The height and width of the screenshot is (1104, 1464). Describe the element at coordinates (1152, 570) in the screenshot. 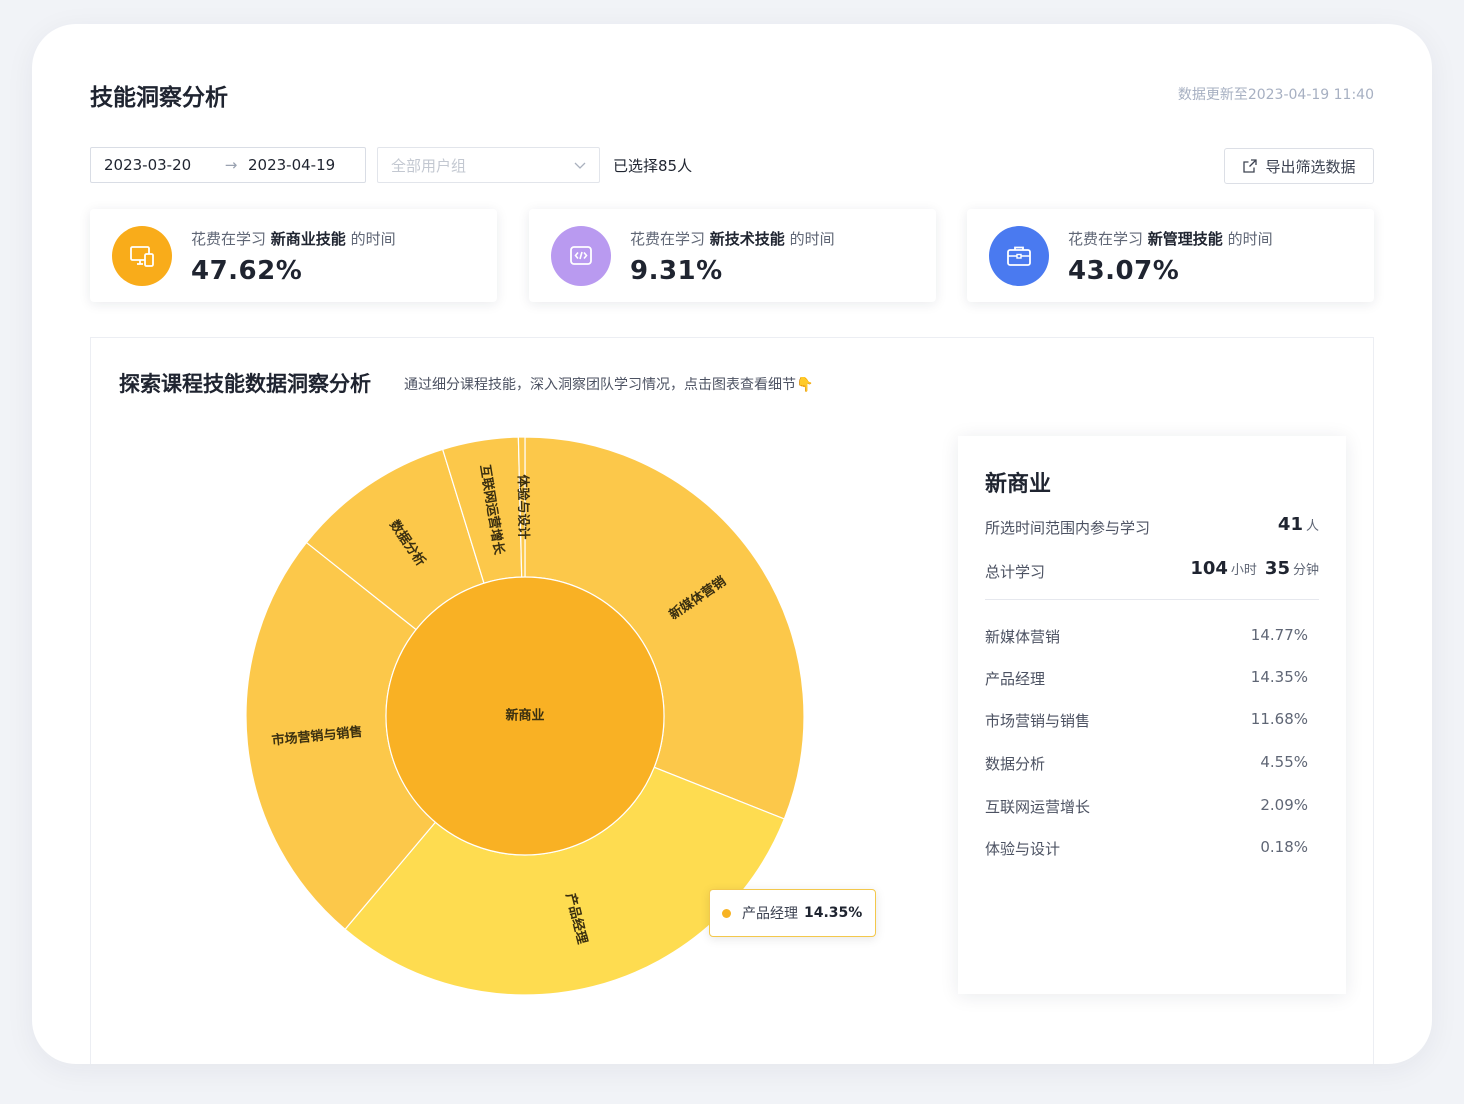

I see `total-row: 总计学习 104 小时 35 分钟` at that location.